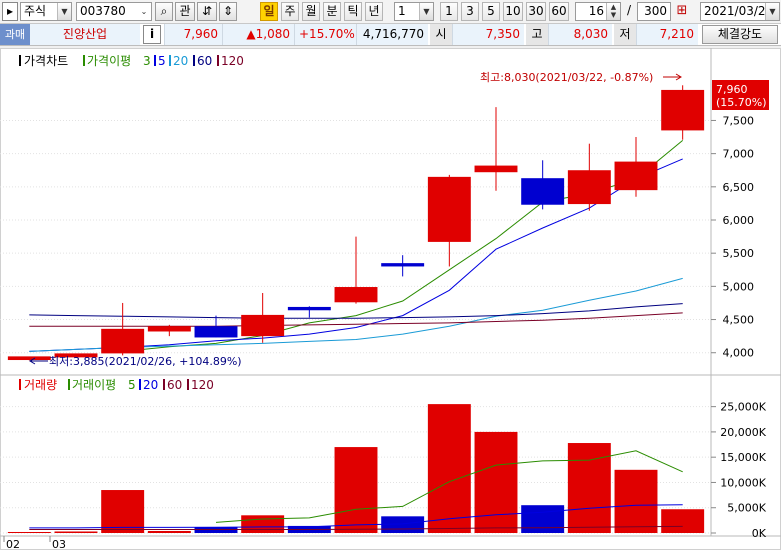  What do you see at coordinates (164, 11) in the screenshot?
I see `search-button: ⌕` at bounding box center [164, 11].